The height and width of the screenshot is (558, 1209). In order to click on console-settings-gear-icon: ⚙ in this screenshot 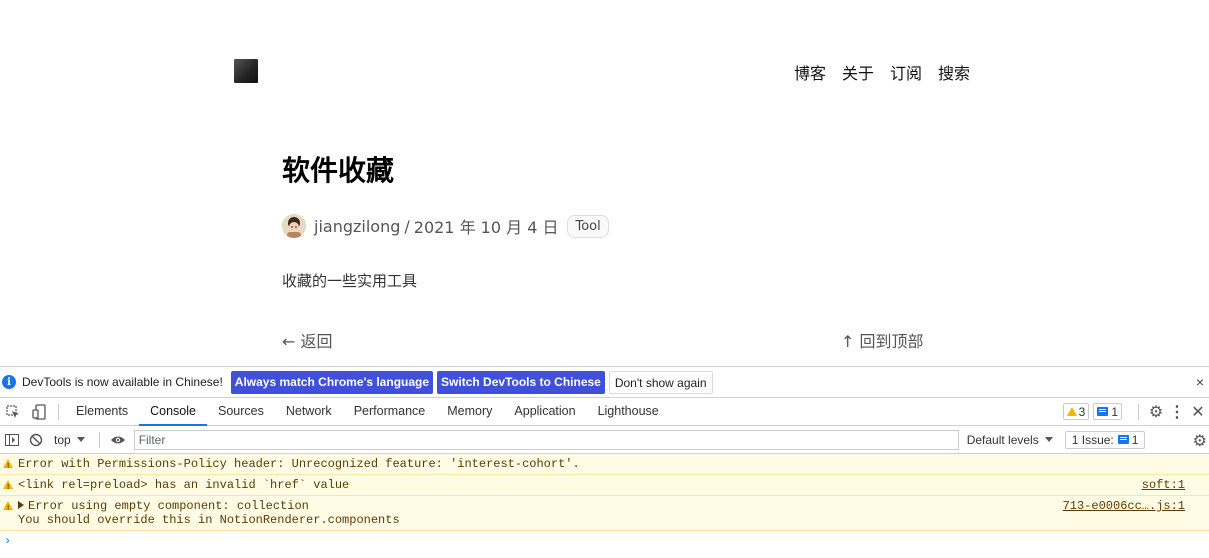, I will do `click(1200, 441)`.